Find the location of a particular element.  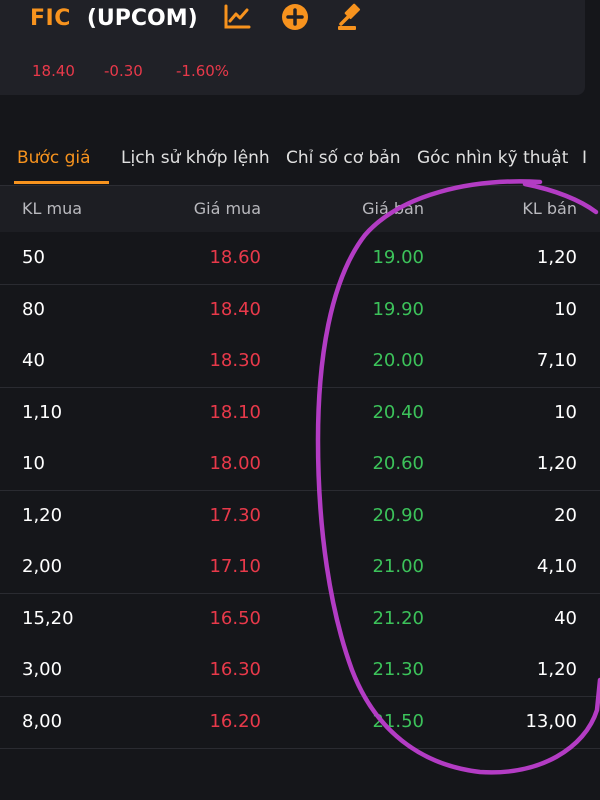

table-row: 50 18.60 19.00 1,20 is located at coordinates (300, 259).